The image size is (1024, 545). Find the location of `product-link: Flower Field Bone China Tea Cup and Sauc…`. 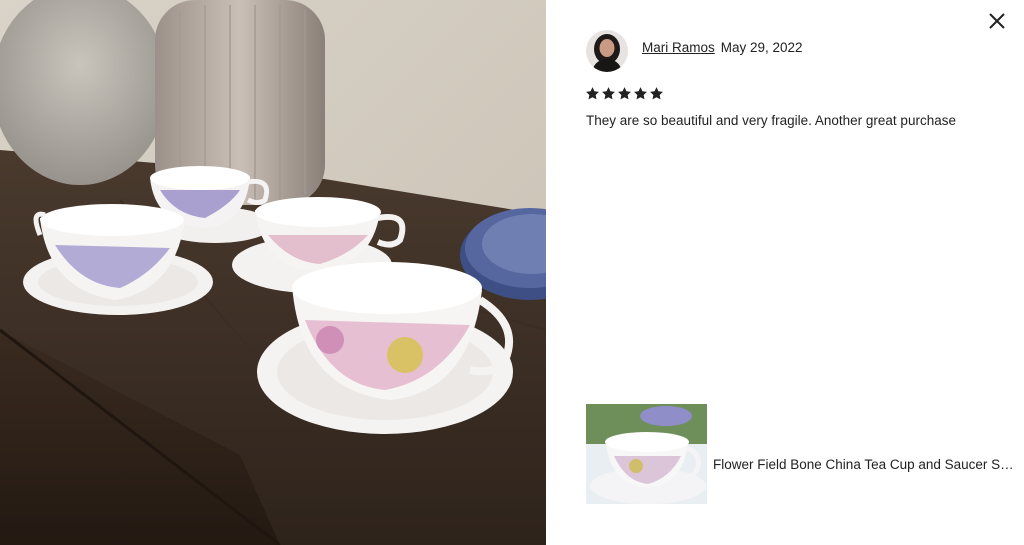

product-link: Flower Field Bone China Tea Cup and Sauc… is located at coordinates (801, 464).